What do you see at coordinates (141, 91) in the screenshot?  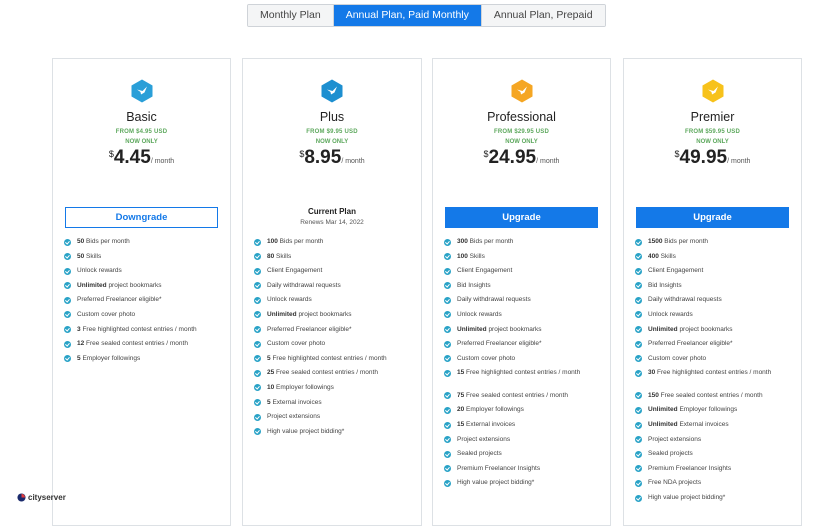 I see `hexagon-bird-icon` at bounding box center [141, 91].